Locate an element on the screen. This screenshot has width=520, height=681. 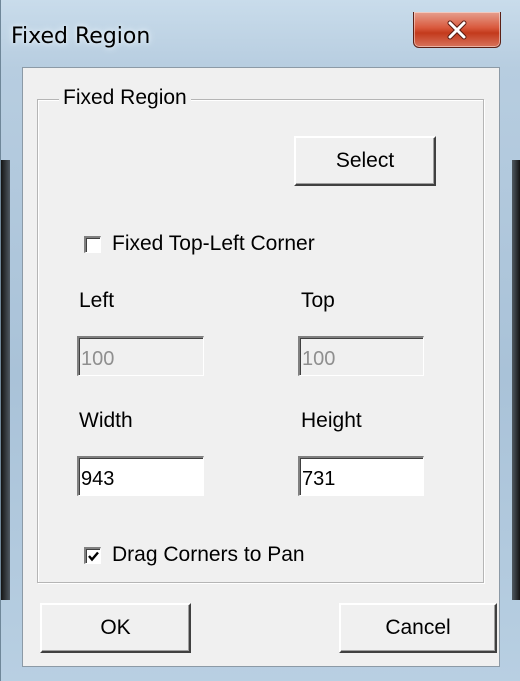
background-edge-right is located at coordinates (516, 380).